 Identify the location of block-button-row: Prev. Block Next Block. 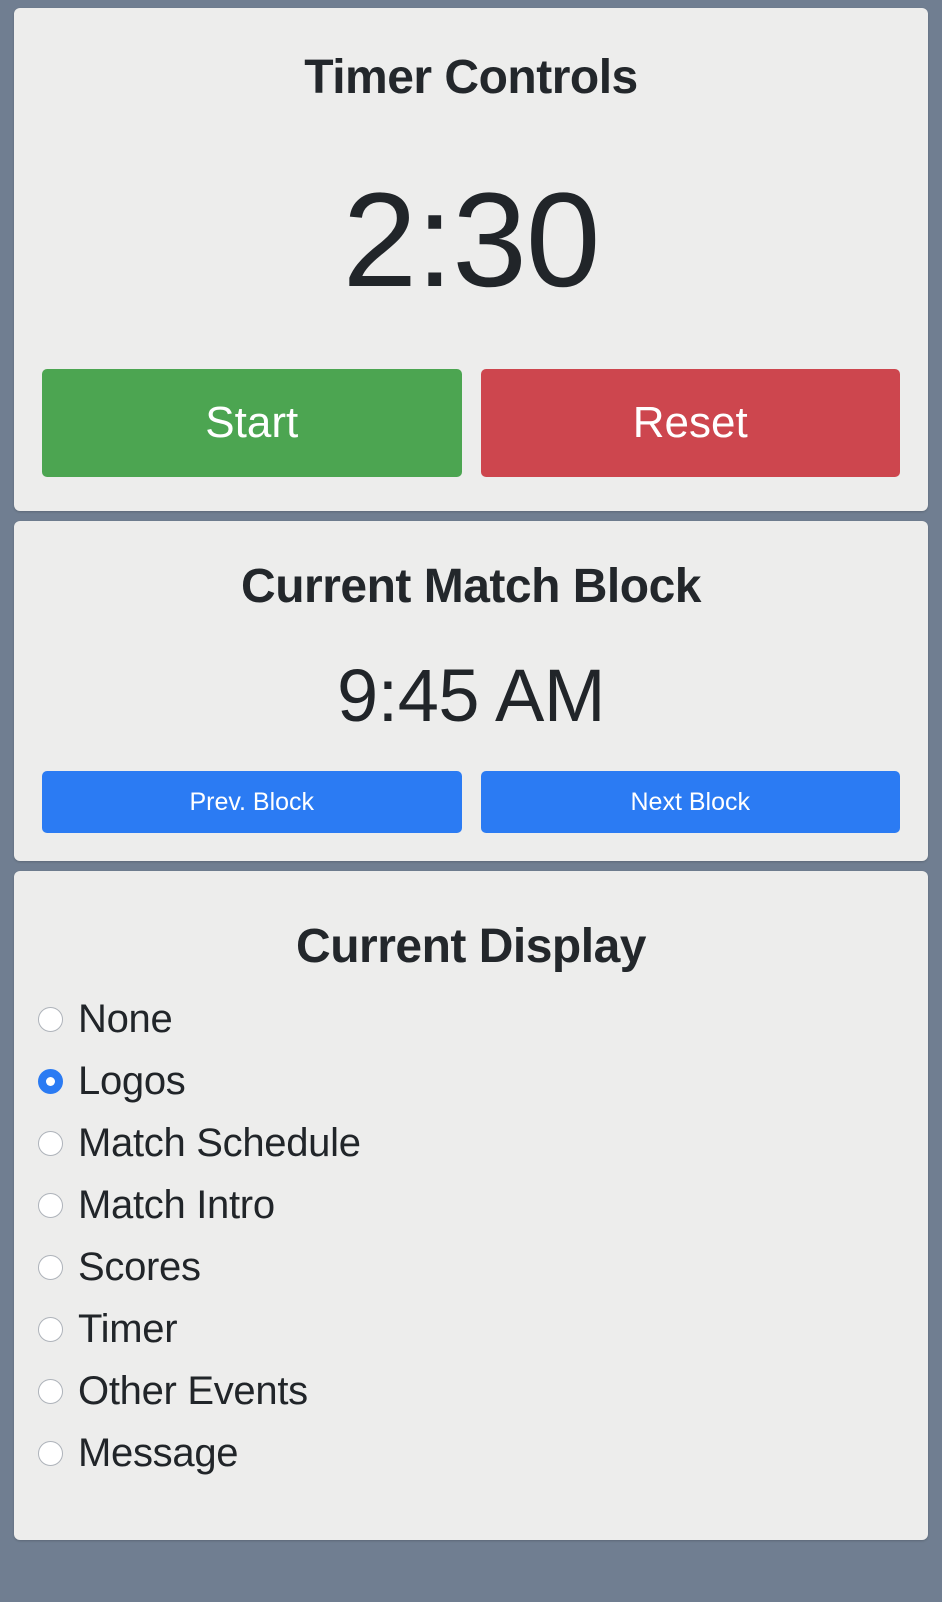
(471, 802).